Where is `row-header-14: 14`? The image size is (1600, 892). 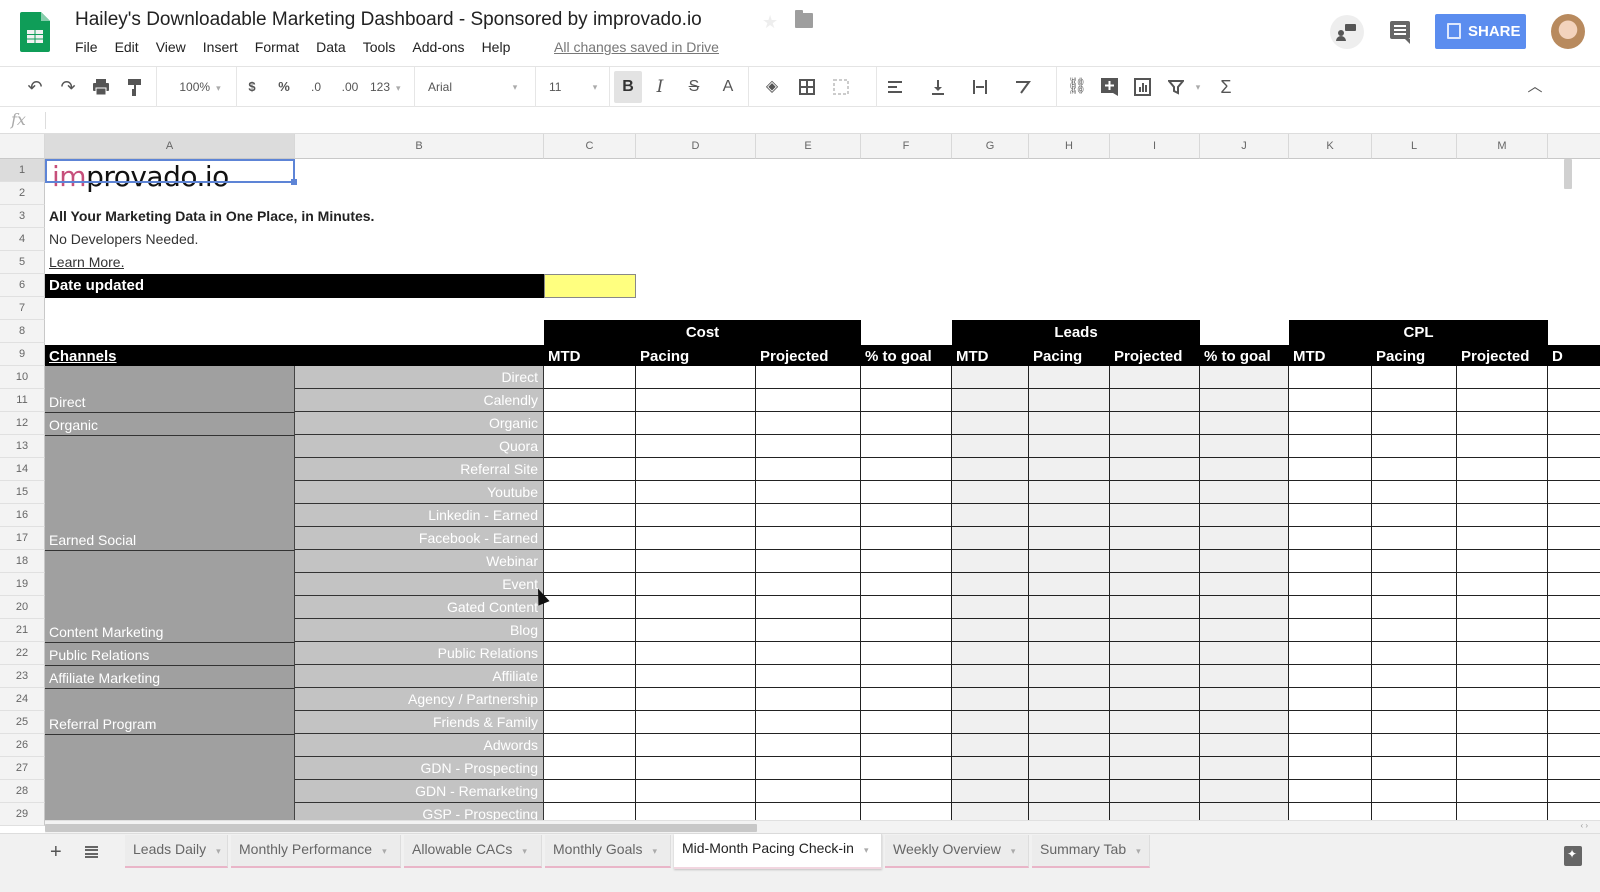 row-header-14: 14 is located at coordinates (22, 469).